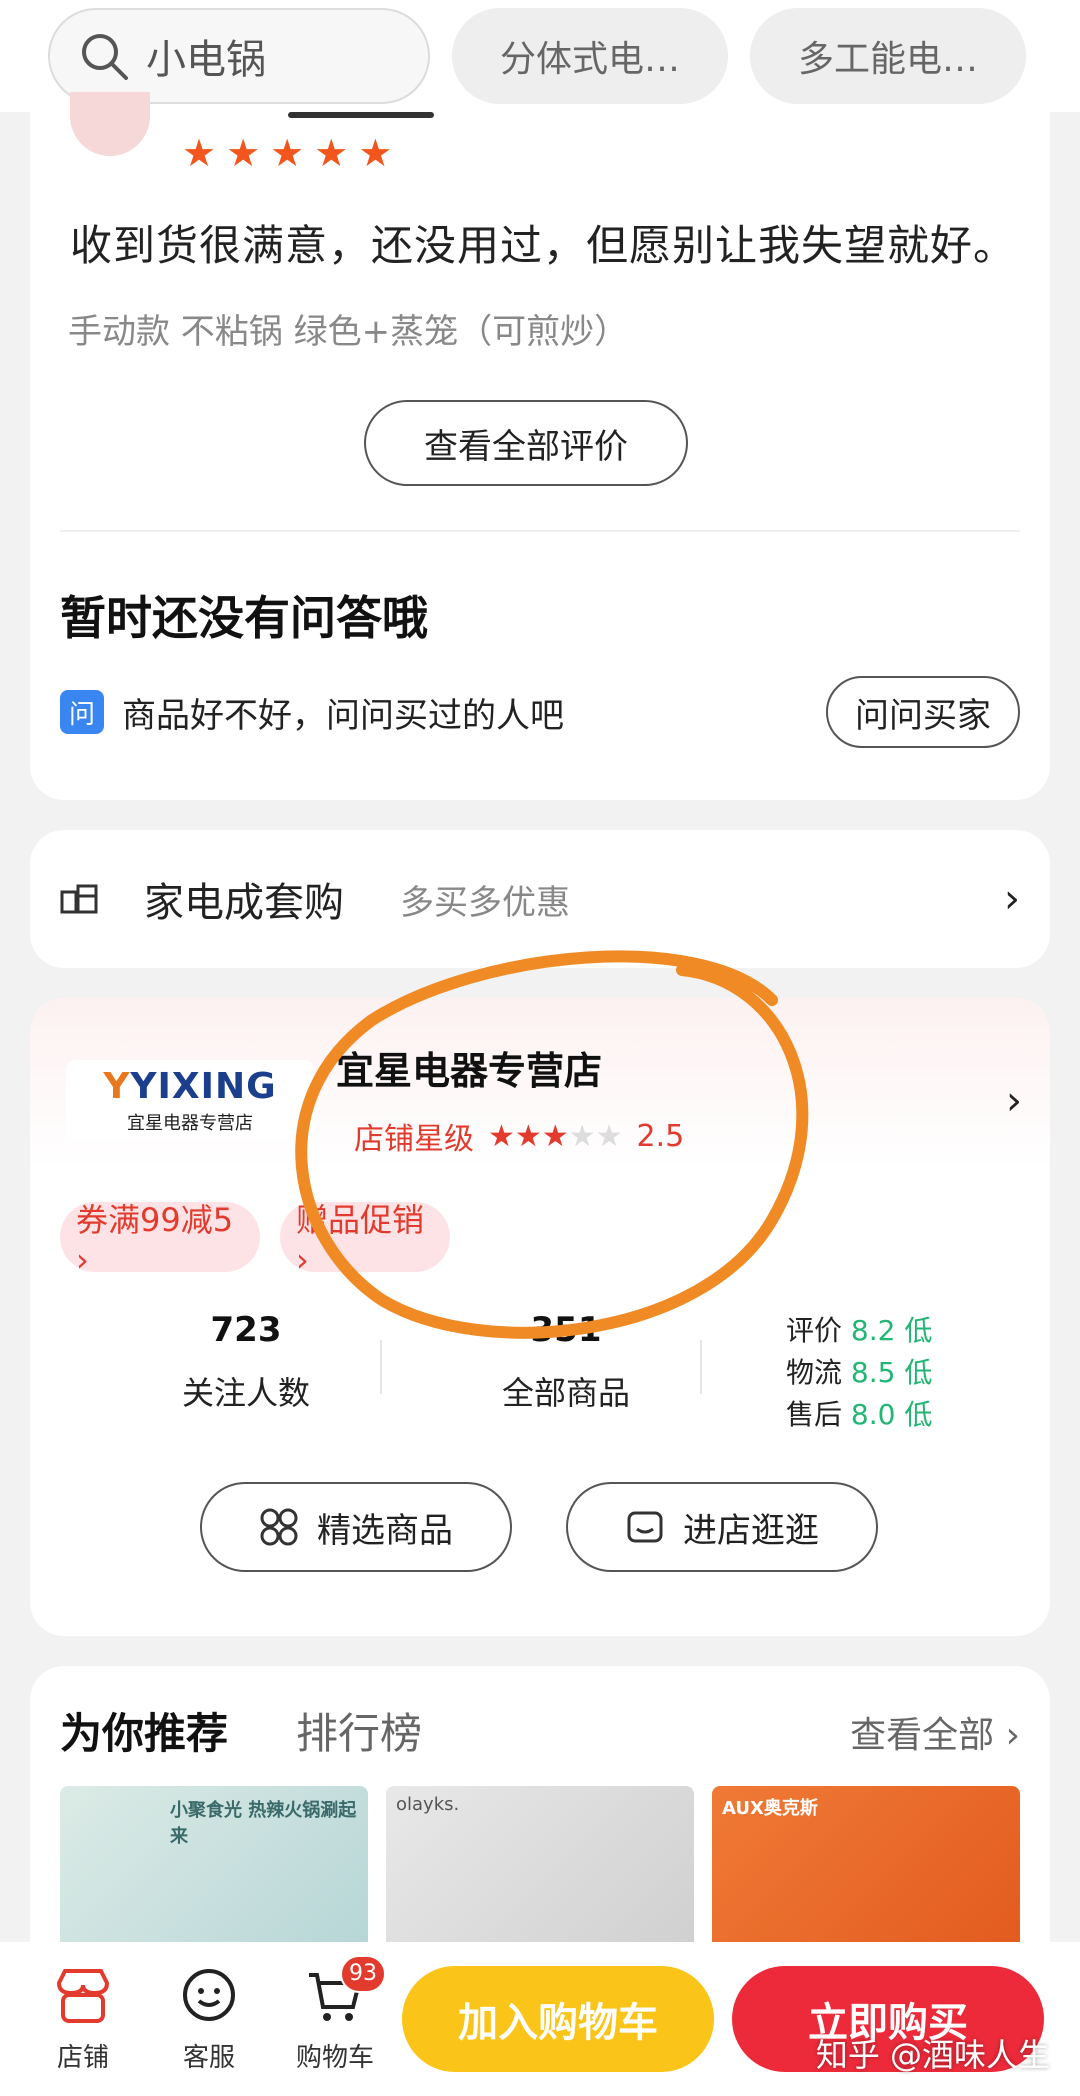 This screenshot has height=2096, width=1080. Describe the element at coordinates (190, 1123) in the screenshot. I see `logo-subtitle: 宜星电器专营店` at that location.